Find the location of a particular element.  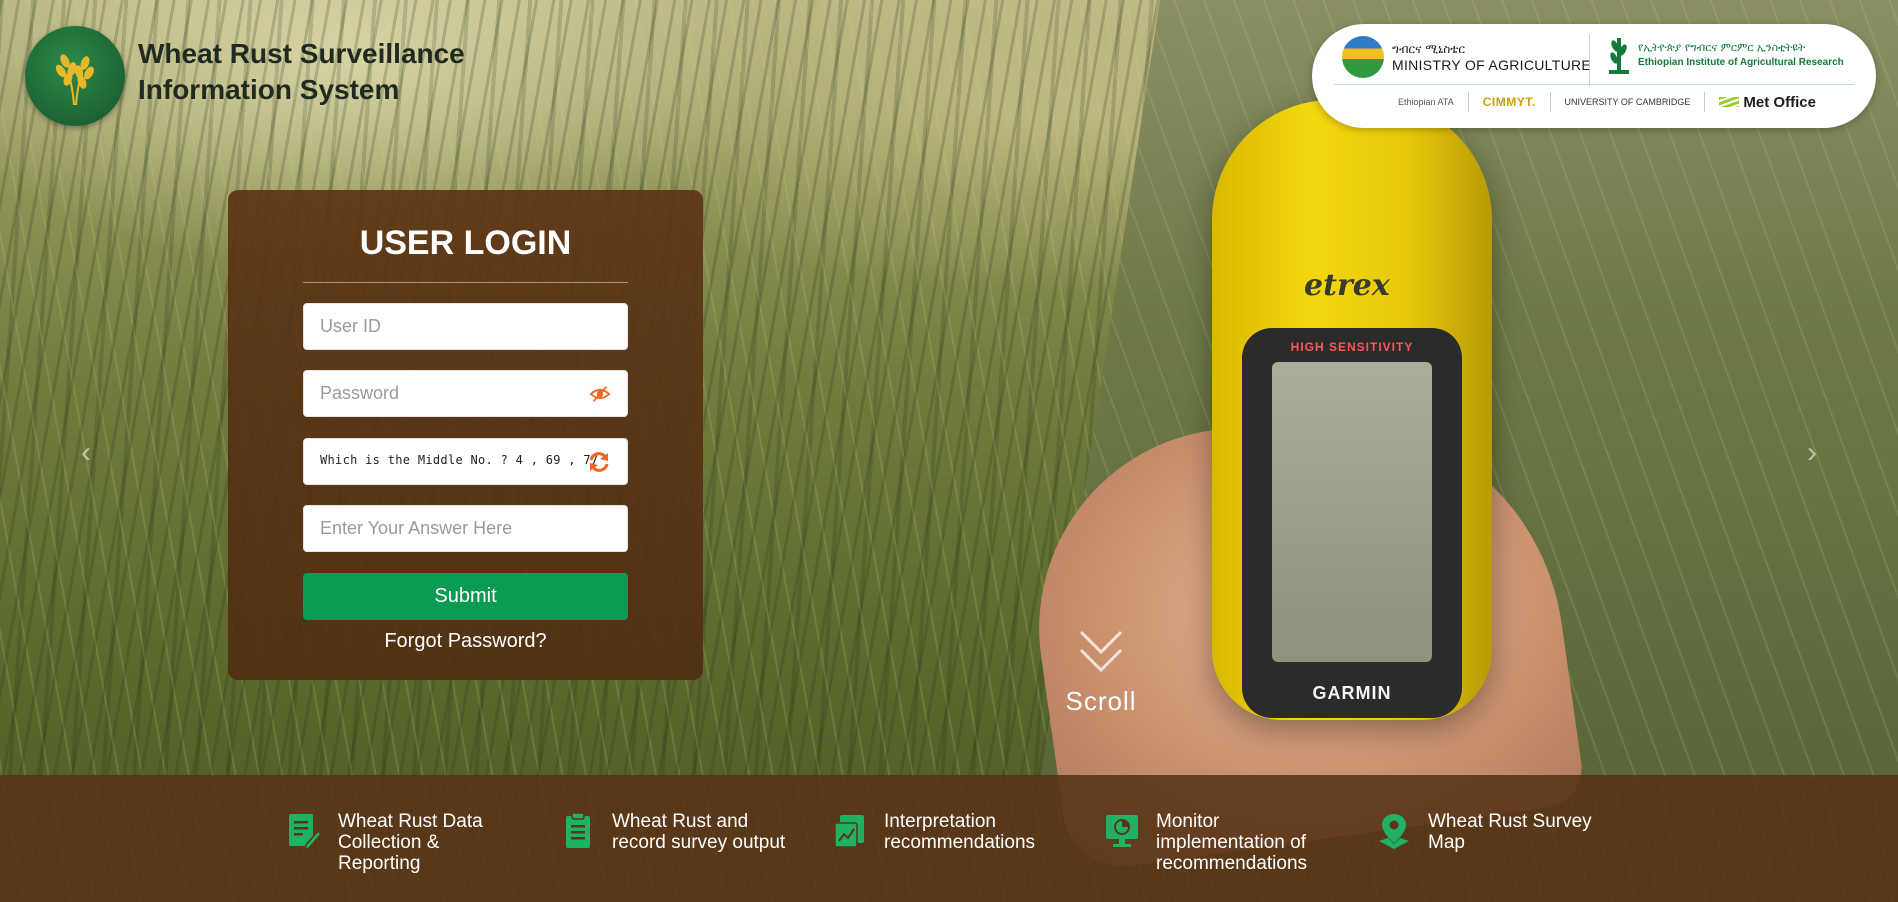

moa-english: MINISTRY OF AGRICULTURE is located at coordinates (1492, 65).